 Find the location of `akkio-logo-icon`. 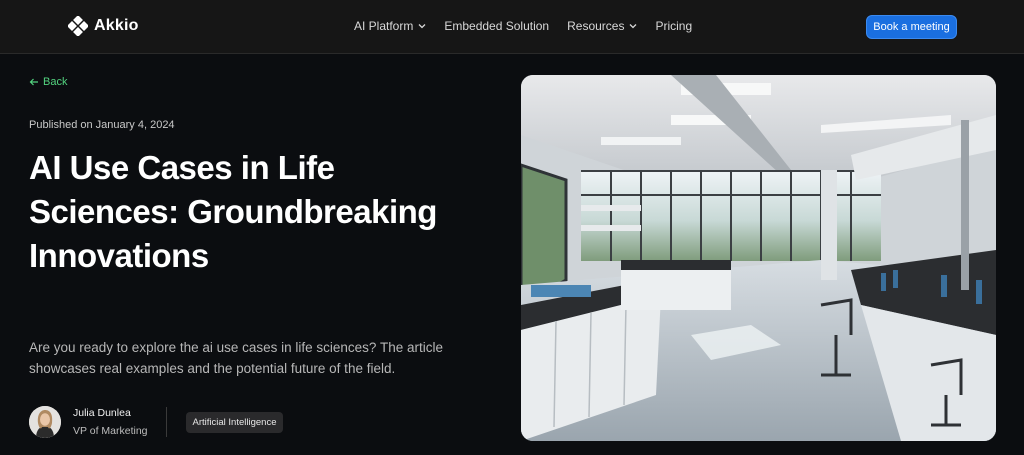

akkio-logo-icon is located at coordinates (78, 26).